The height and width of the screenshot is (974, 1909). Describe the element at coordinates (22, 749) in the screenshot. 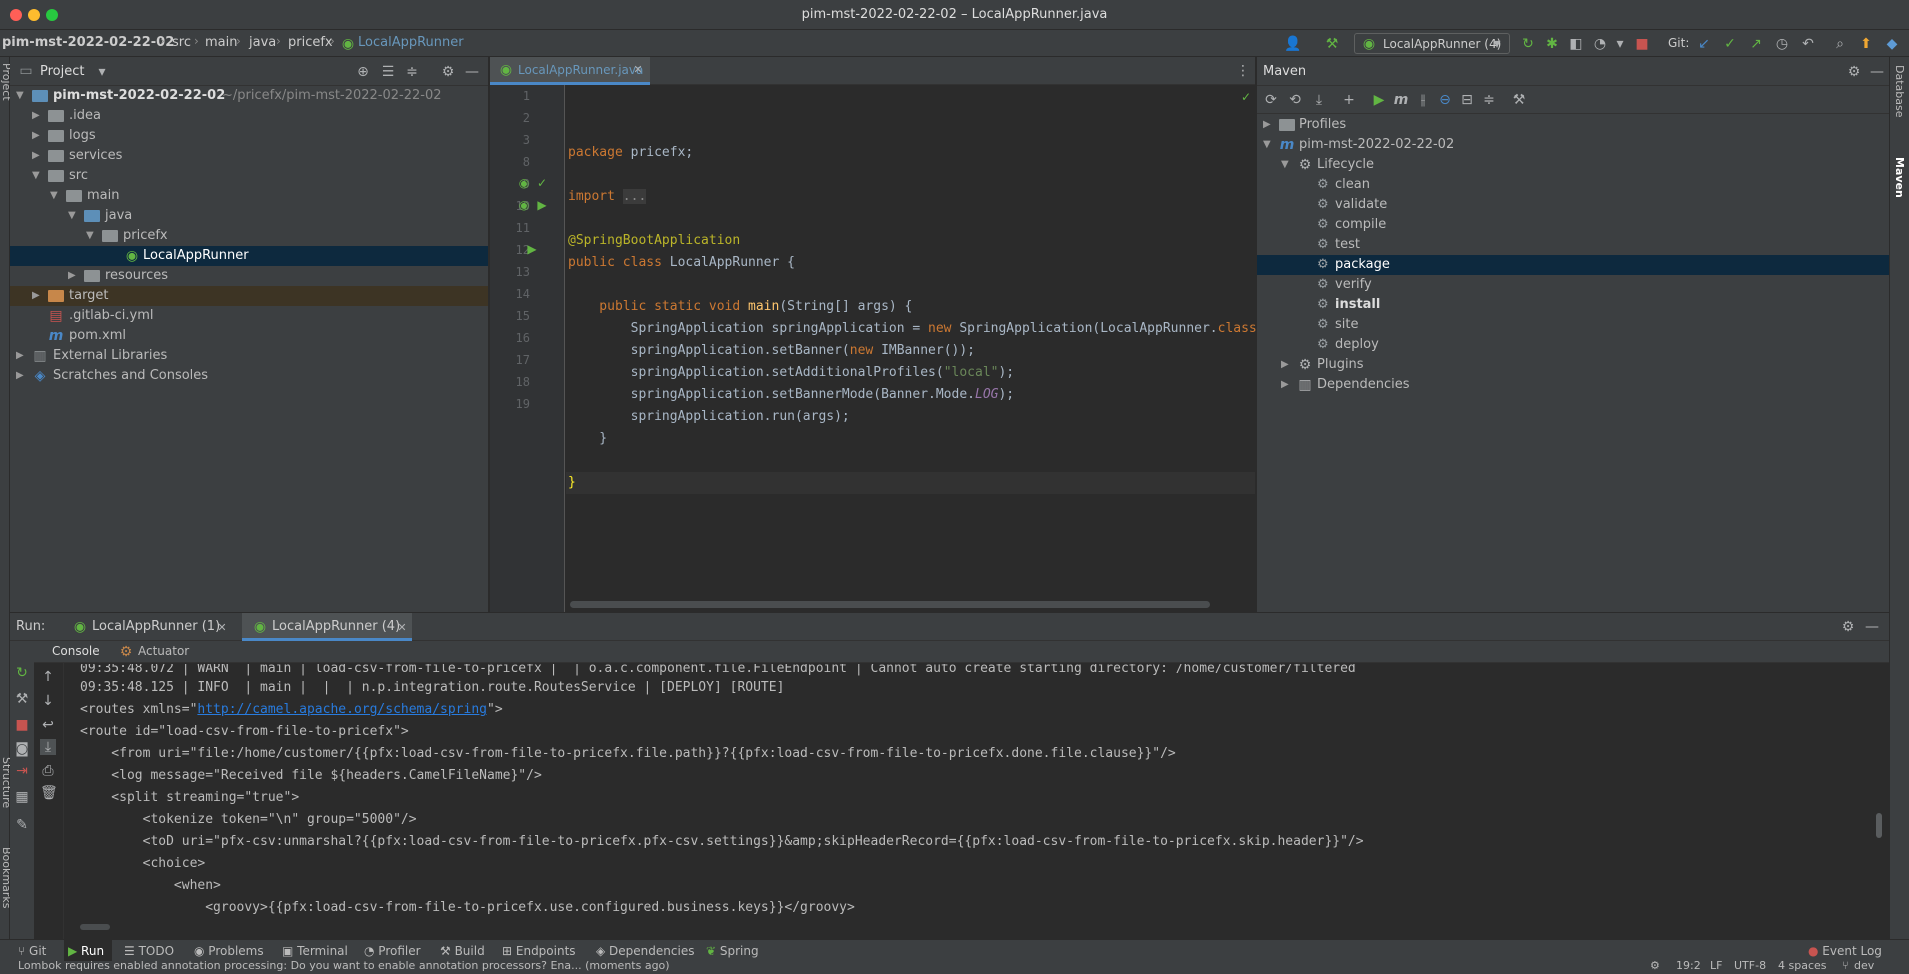

I see `camera-icon: ◙` at that location.